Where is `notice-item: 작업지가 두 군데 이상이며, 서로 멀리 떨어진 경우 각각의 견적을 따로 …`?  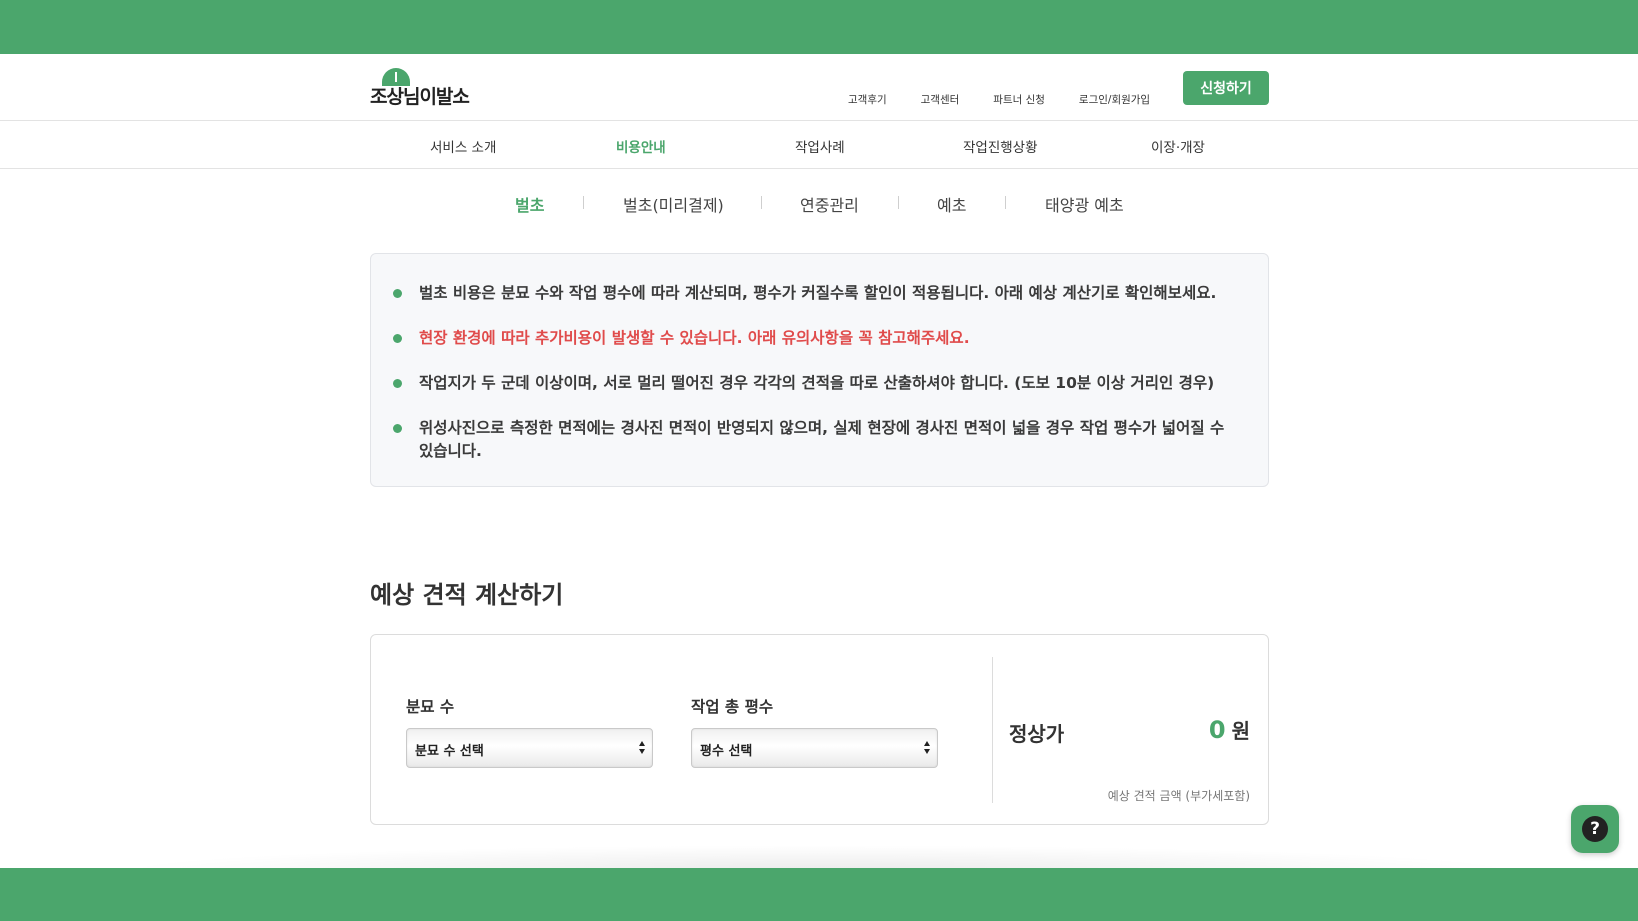 notice-item: 작업지가 두 군데 이상이며, 서로 멀리 떨어진 경우 각각의 견적을 따로 … is located at coordinates (817, 383).